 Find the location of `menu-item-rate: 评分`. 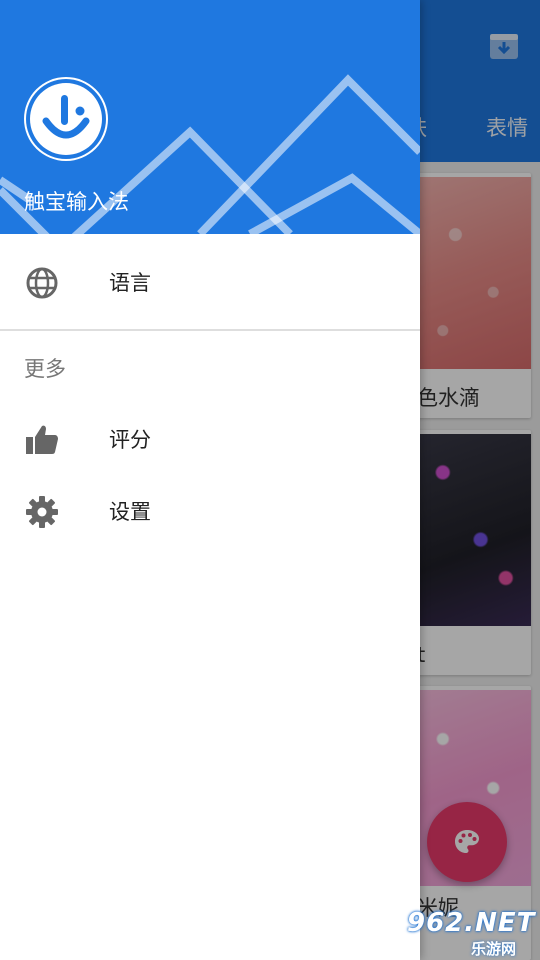

menu-item-rate: 评分 is located at coordinates (210, 440).